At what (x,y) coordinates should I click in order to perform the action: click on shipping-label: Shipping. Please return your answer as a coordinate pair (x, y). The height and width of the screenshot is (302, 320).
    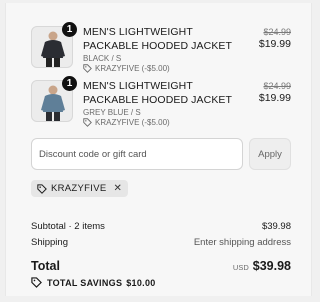
    Looking at the image, I should click on (49, 242).